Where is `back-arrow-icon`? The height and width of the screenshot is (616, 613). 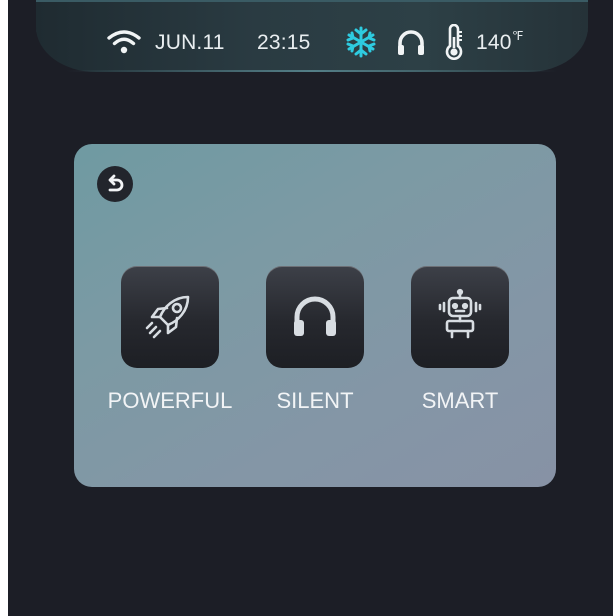
back-arrow-icon is located at coordinates (116, 183).